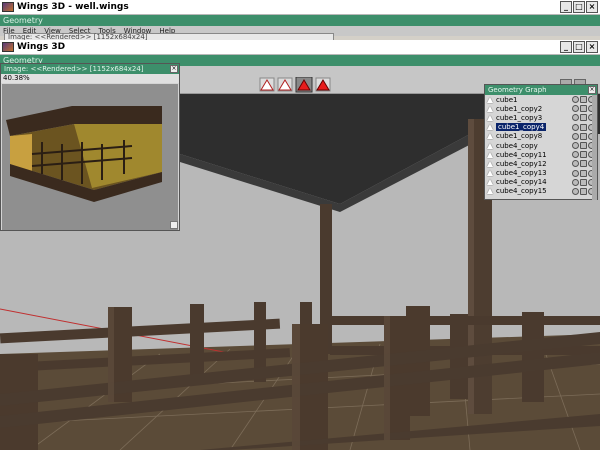 The width and height of the screenshot is (600, 450). I want to click on selection-mode-toolbar, so click(295, 85).